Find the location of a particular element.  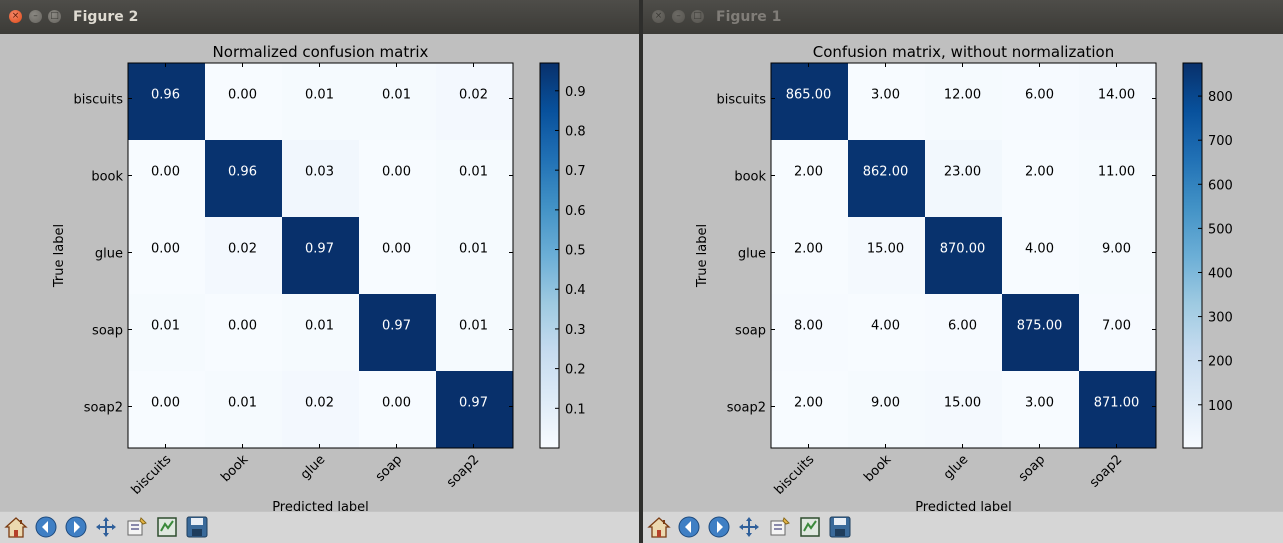

colorbar-tick-label: 0.6 is located at coordinates (575, 211).